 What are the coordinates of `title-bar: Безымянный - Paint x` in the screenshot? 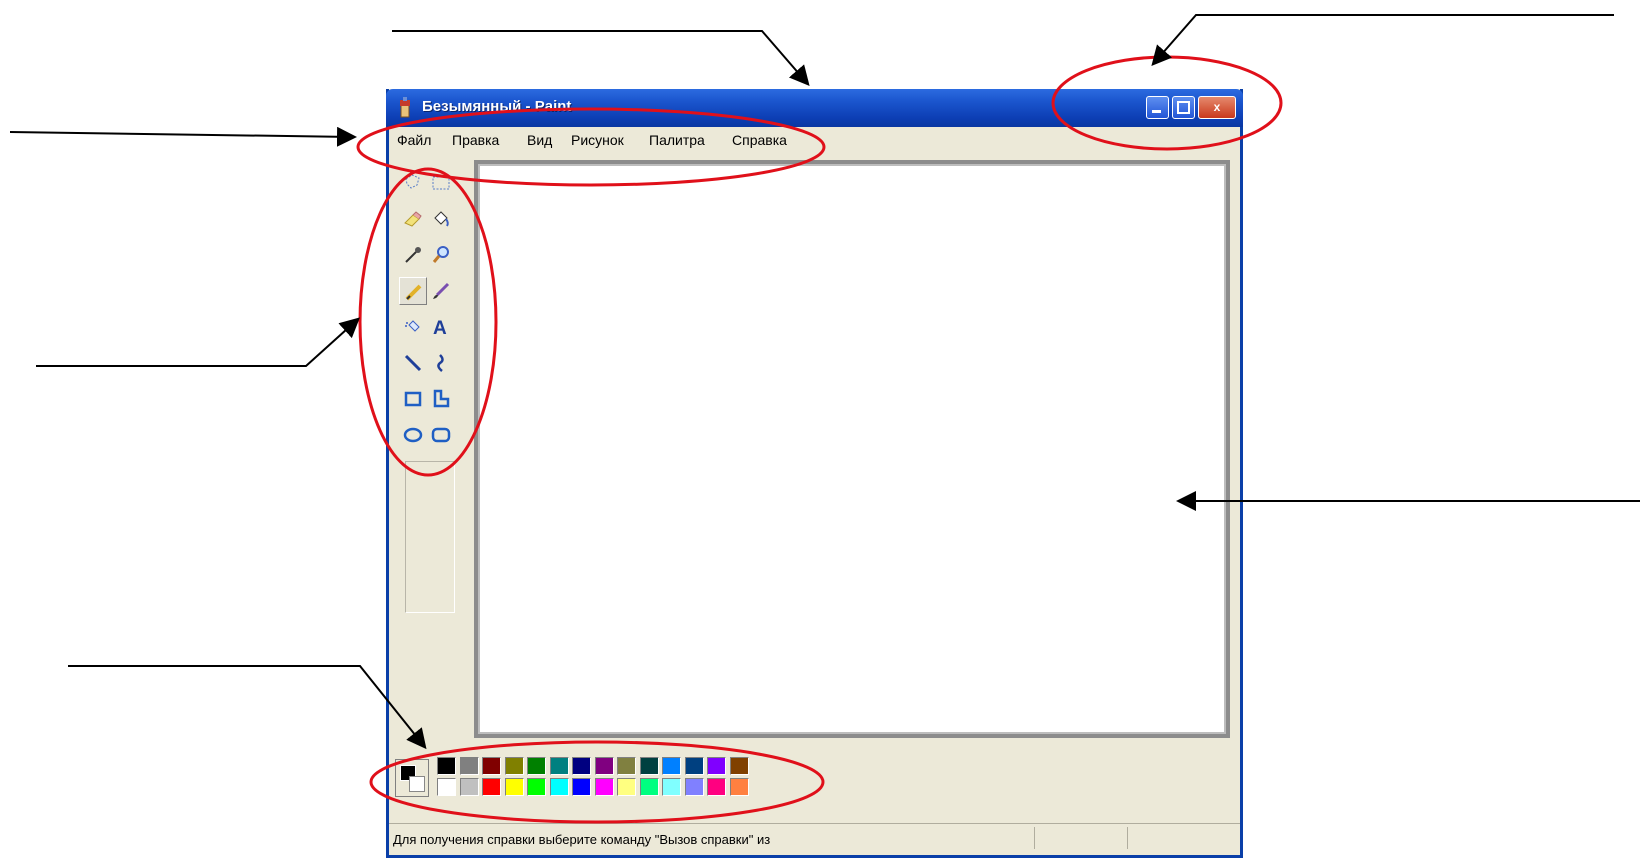 It's located at (814, 108).